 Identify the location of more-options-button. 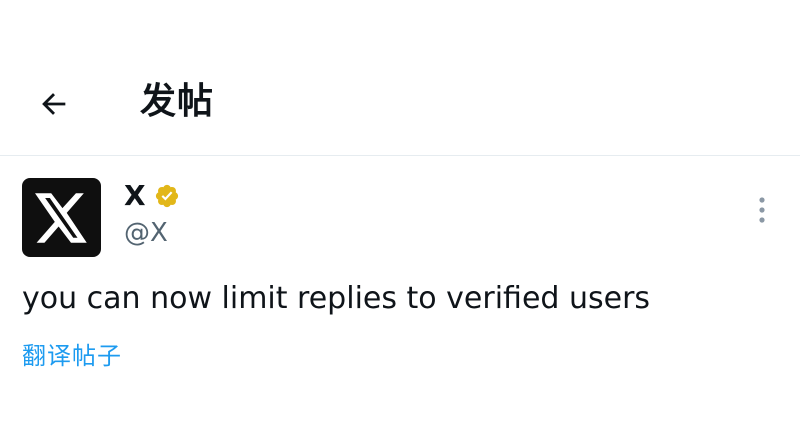
(762, 210).